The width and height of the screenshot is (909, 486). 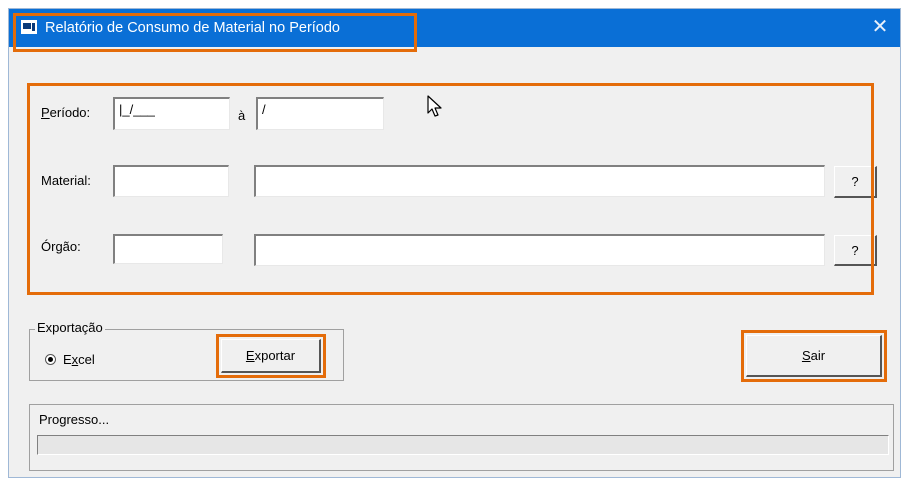 I want to click on sair-highlight-box, so click(x=814, y=356).